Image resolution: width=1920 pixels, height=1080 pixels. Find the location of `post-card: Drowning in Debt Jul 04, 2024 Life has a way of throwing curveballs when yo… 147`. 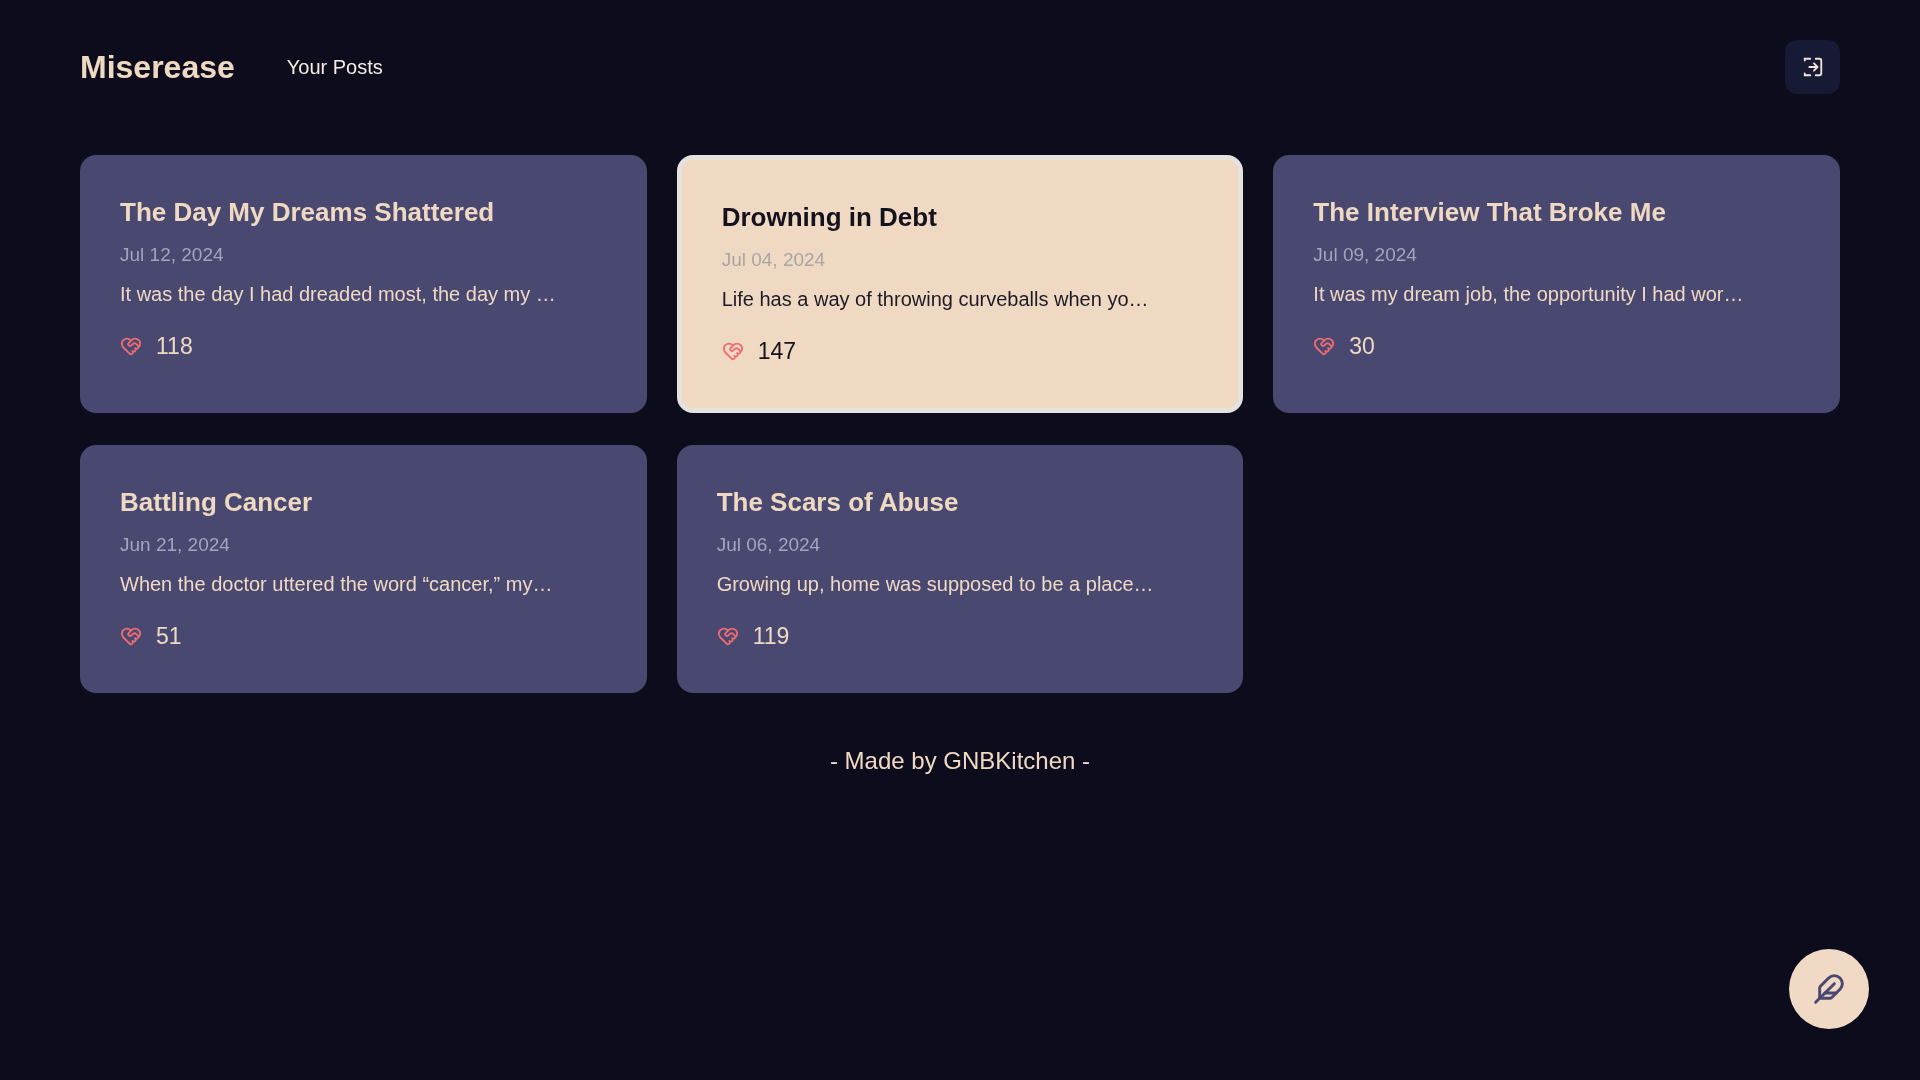

post-card: Drowning in Debt Jul 04, 2024 Life has a way of throwing curveballs when yo… 147 is located at coordinates (960, 284).